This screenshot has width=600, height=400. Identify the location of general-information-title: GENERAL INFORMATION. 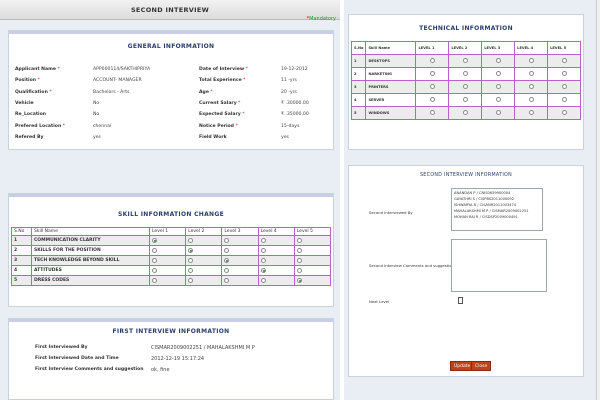
(171, 46).